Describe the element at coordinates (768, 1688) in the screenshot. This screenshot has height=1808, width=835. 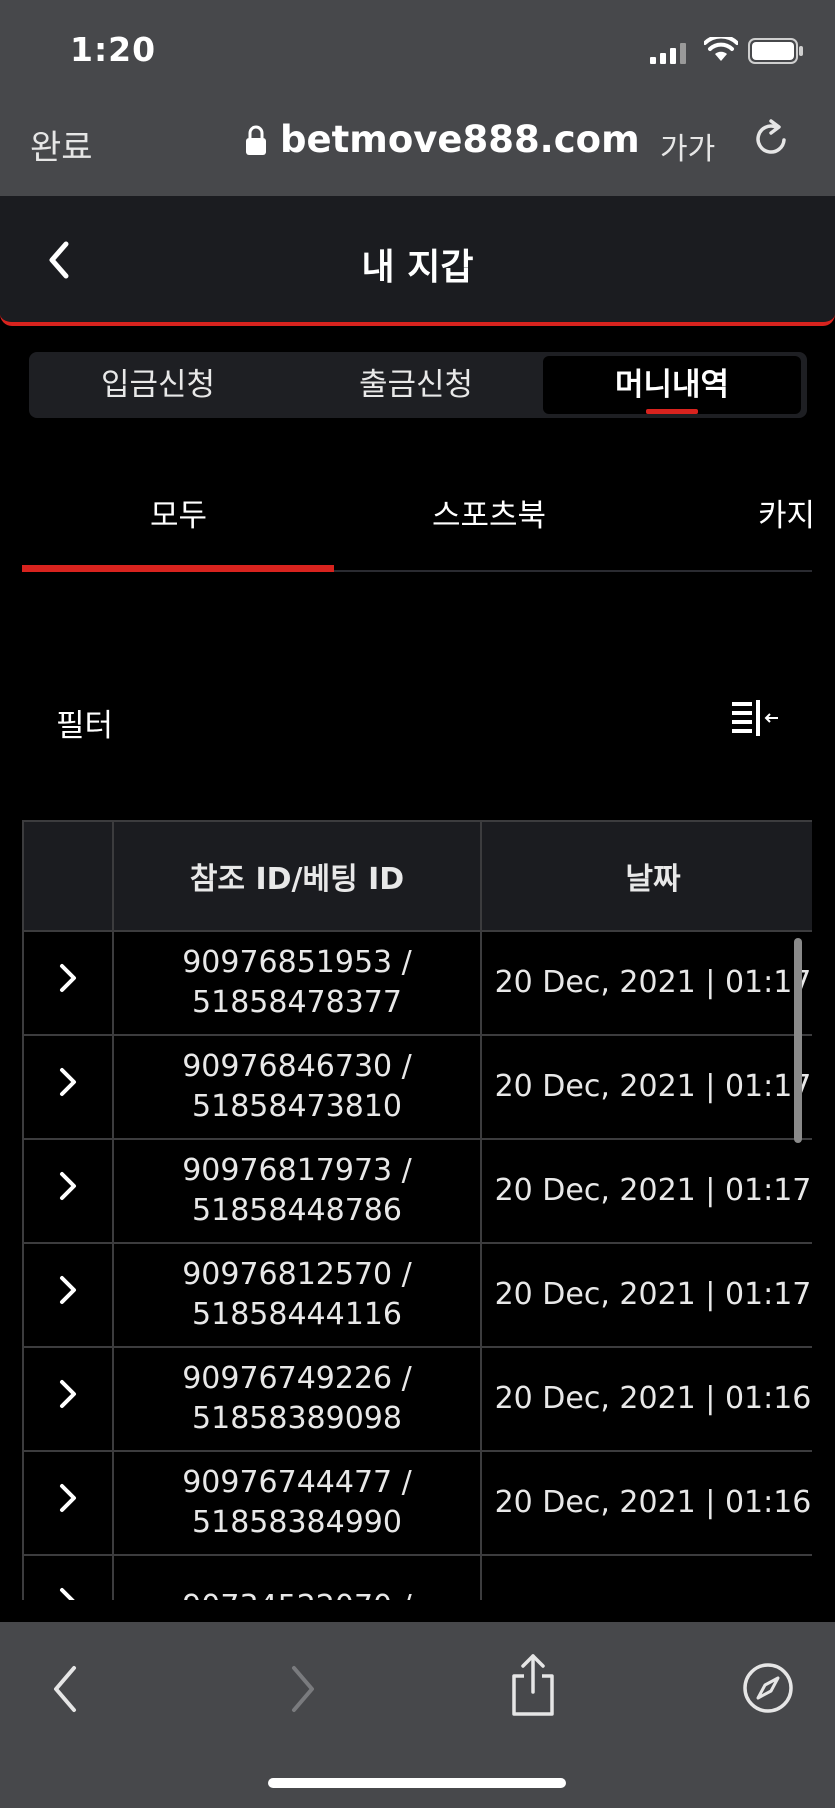
I see `compass-icon` at that location.